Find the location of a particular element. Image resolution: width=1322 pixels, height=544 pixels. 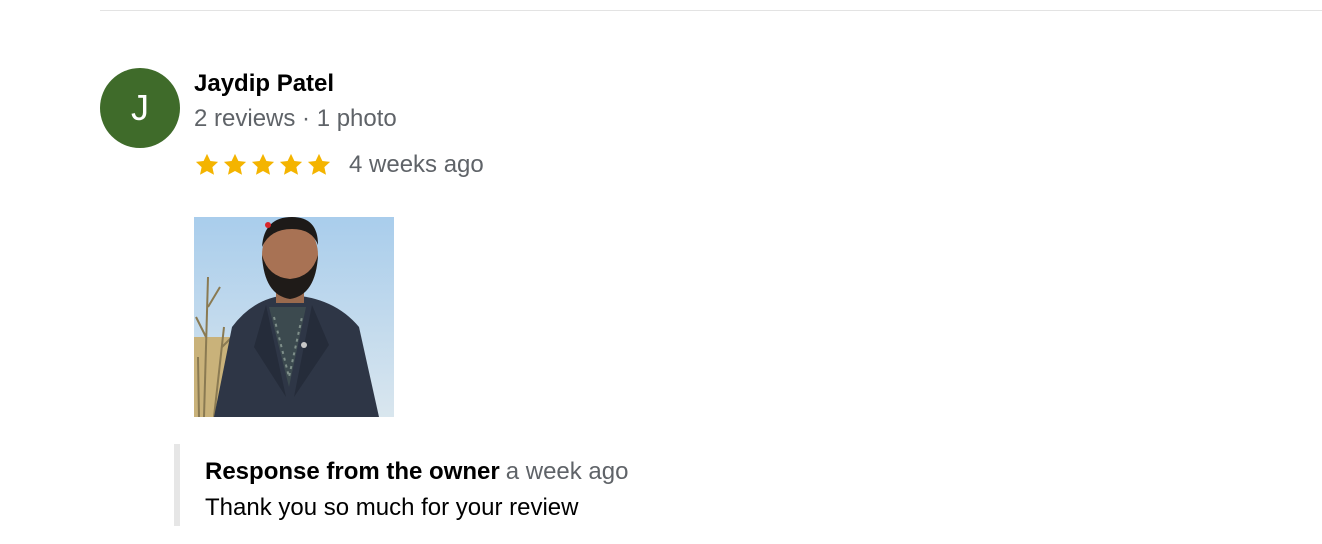

owner-response-text: Thank you so much for your review is located at coordinates (392, 507).